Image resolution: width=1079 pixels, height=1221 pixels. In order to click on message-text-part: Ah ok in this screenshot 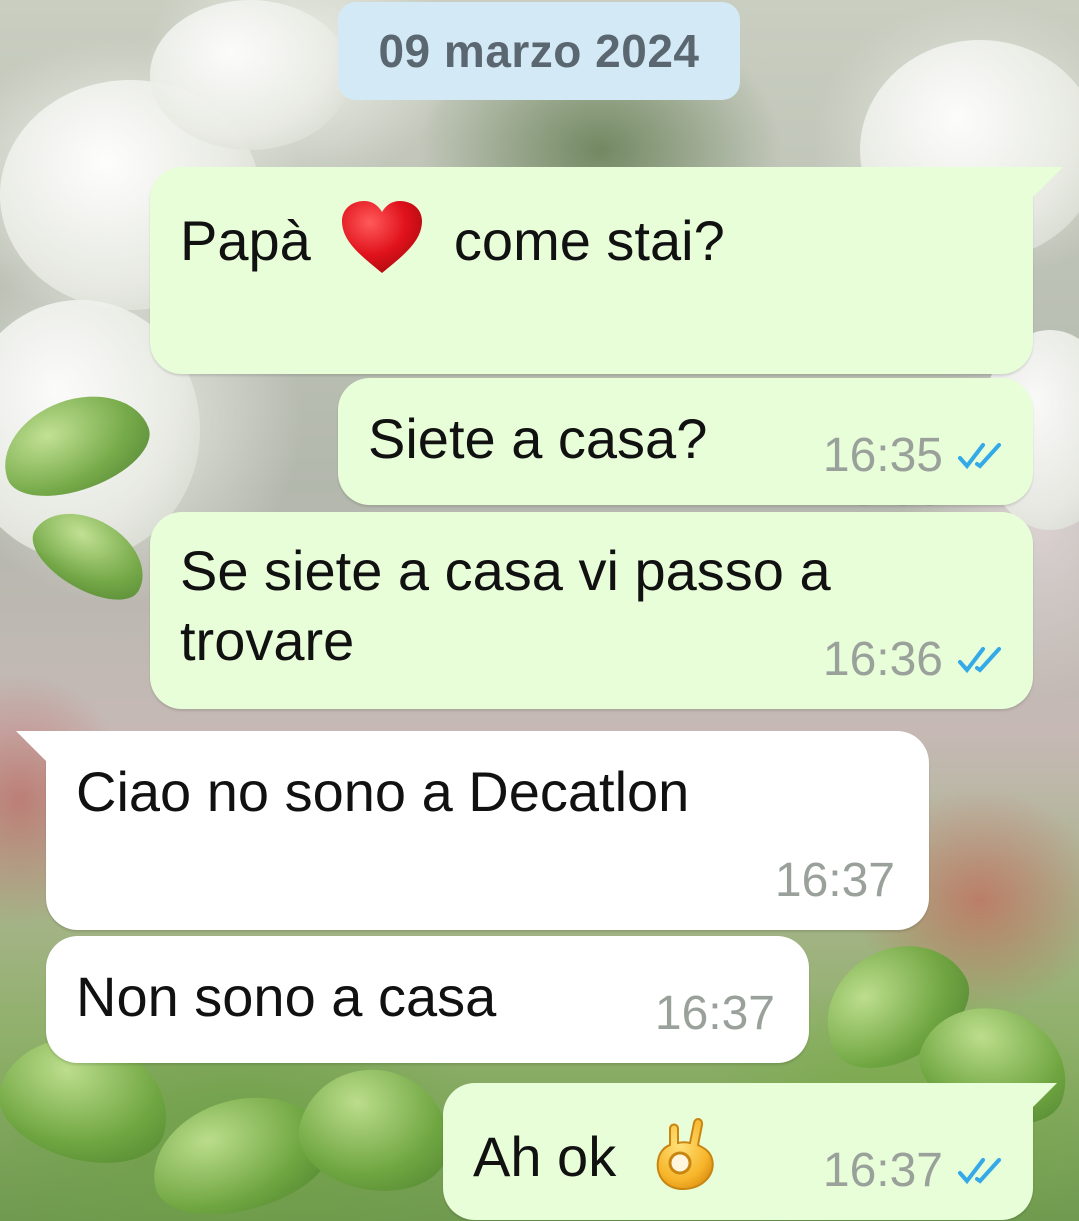, I will do `click(545, 1156)`.